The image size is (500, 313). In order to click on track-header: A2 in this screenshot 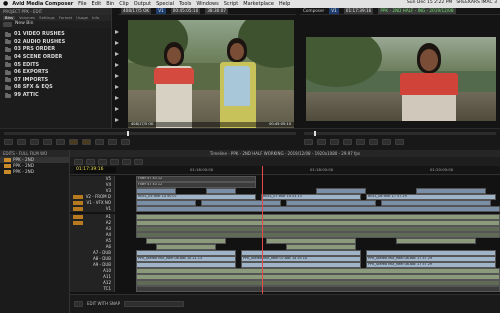, I will do `click(92, 223)`.